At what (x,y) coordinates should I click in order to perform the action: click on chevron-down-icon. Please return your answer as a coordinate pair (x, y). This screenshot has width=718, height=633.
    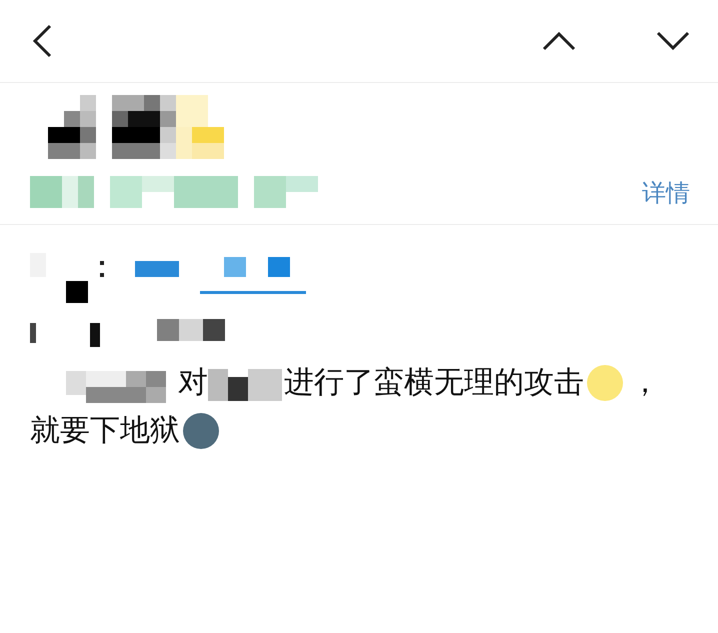
    Looking at the image, I should click on (673, 41).